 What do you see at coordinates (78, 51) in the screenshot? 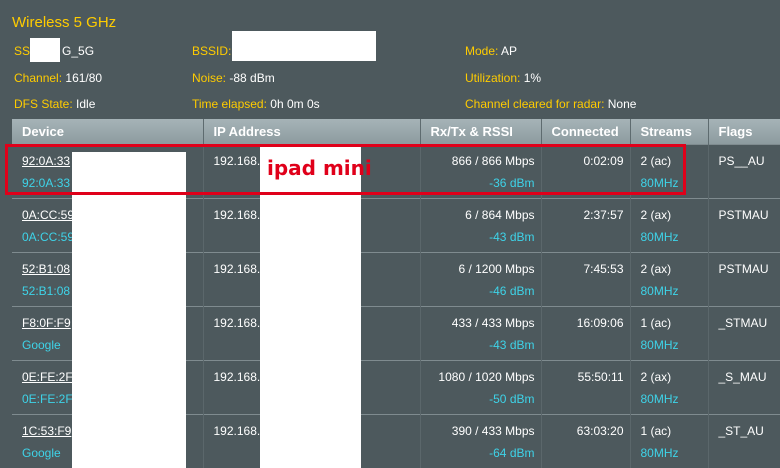
I see `ssid-value: G_5G` at bounding box center [78, 51].